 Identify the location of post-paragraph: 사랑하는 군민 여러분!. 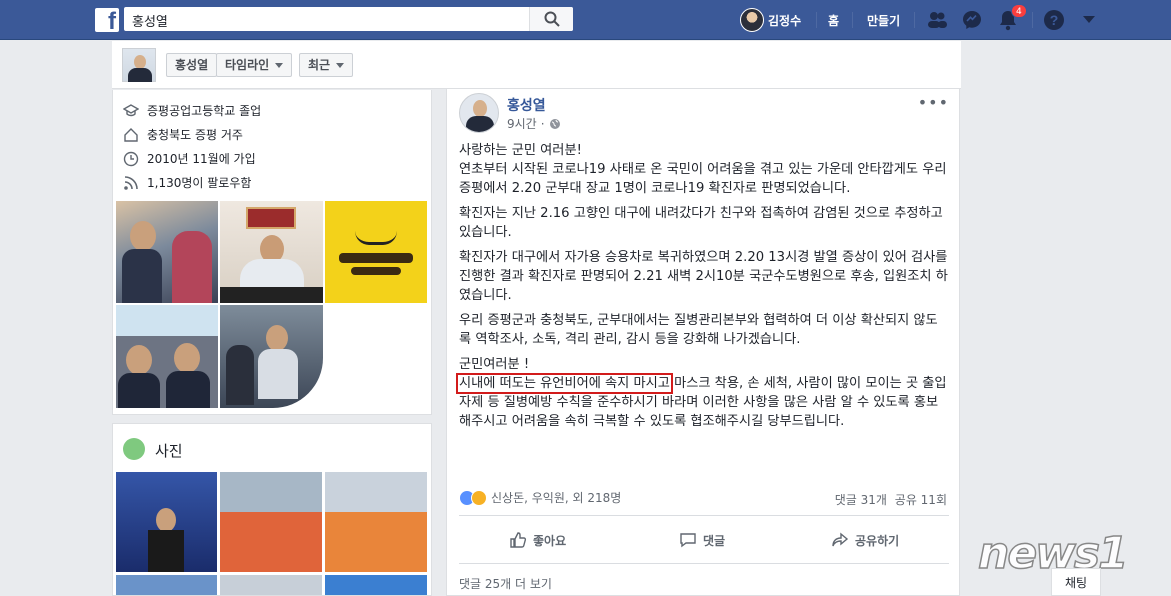
(520, 150).